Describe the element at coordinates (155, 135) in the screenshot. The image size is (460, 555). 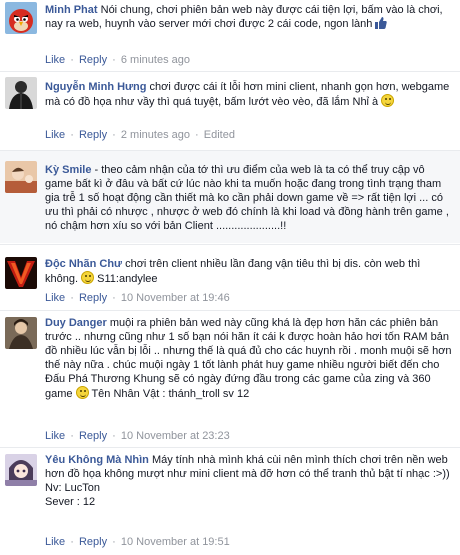
I see `comment-timestamp: 2 minutes ago` at that location.